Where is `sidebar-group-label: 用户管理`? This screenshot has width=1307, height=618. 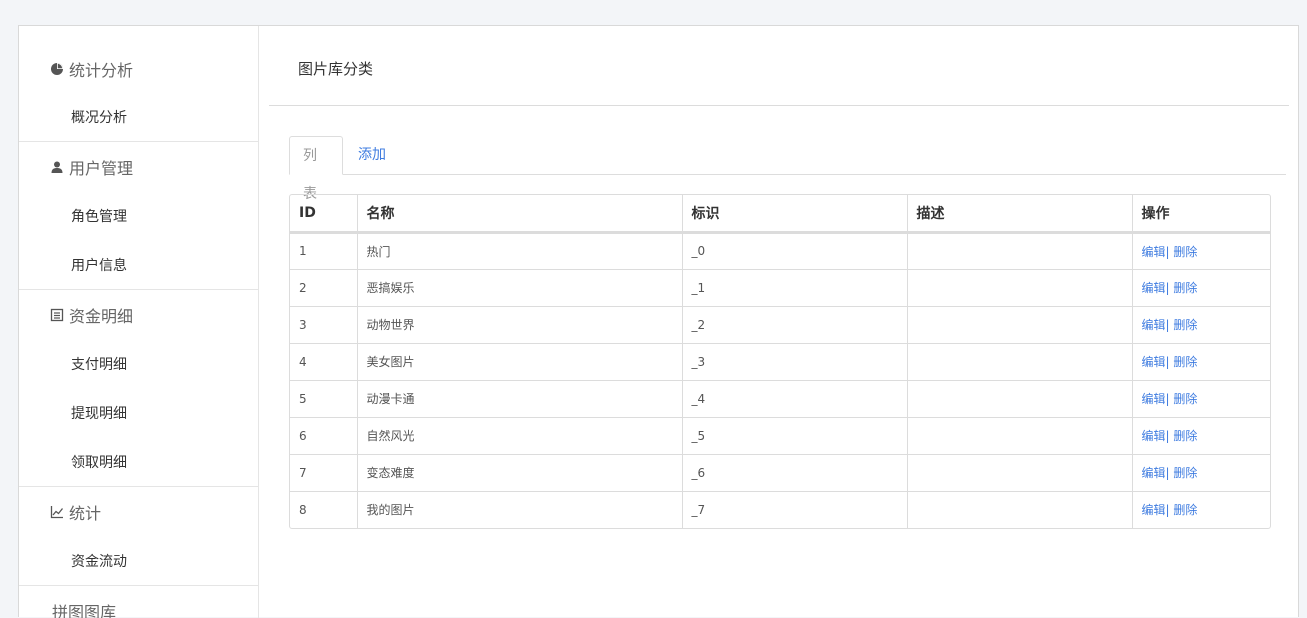 sidebar-group-label: 用户管理 is located at coordinates (101, 167).